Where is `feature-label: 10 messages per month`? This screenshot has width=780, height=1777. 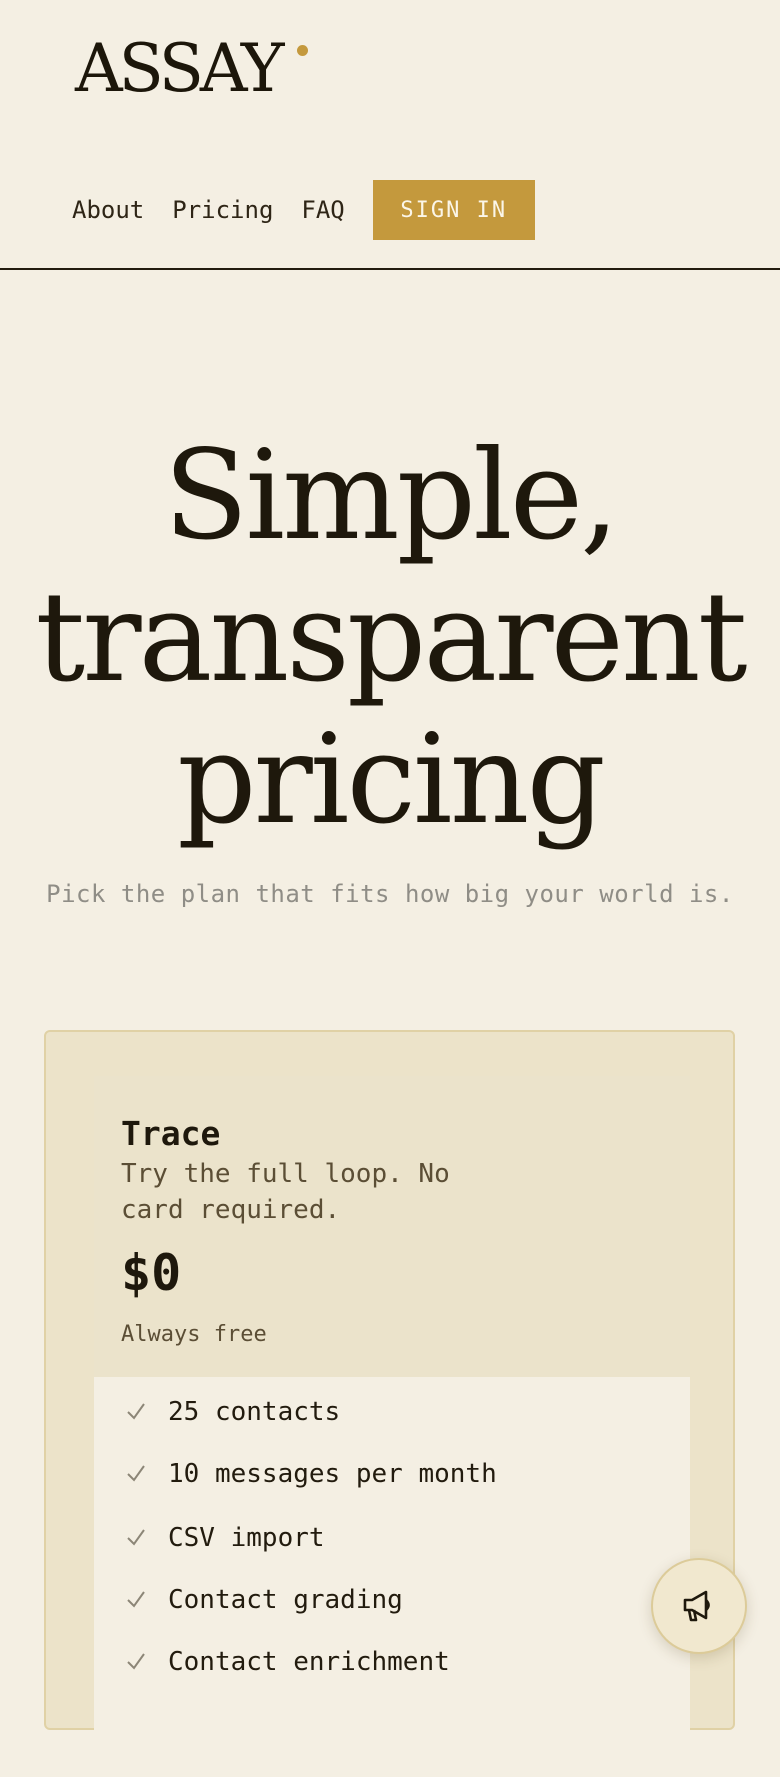
feature-label: 10 messages per month is located at coordinates (332, 1474).